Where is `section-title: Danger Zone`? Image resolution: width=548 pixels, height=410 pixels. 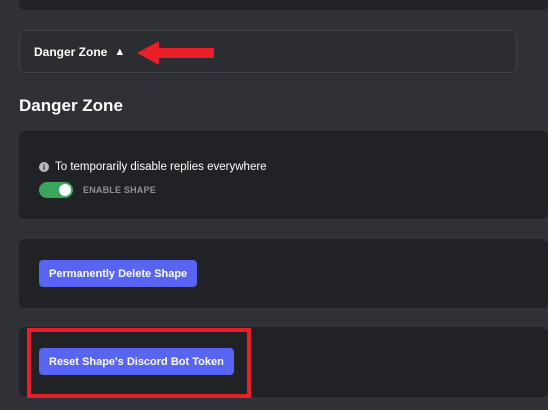 section-title: Danger Zone is located at coordinates (71, 105).